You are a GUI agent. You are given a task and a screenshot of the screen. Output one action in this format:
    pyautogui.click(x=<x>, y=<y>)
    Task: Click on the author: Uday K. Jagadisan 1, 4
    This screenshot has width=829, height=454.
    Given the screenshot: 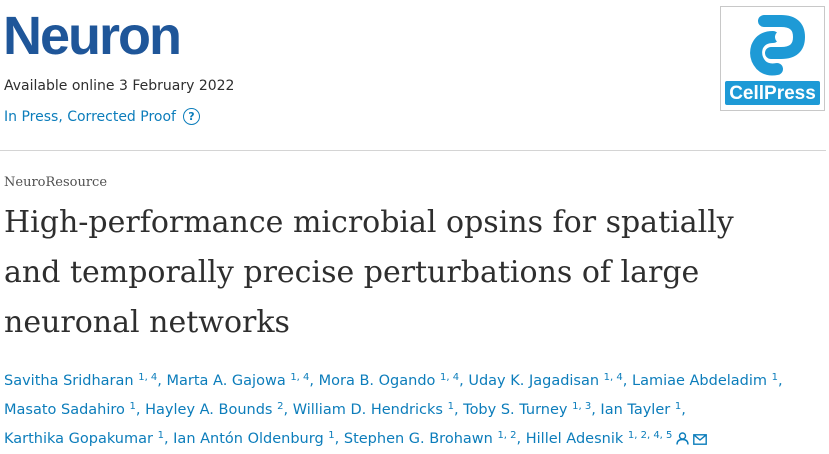 What is the action you would take?
    pyautogui.click(x=545, y=380)
    